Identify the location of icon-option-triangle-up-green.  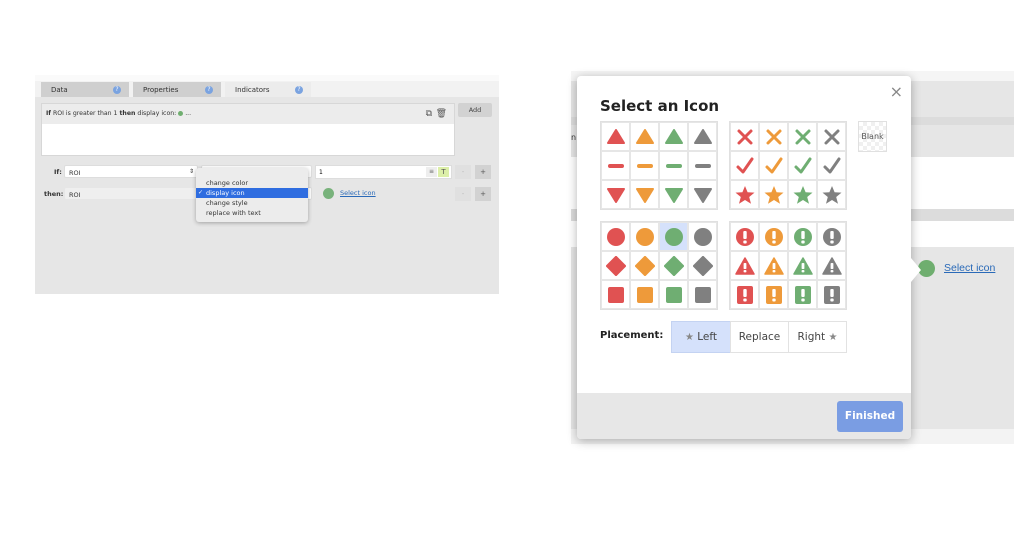
(673, 136).